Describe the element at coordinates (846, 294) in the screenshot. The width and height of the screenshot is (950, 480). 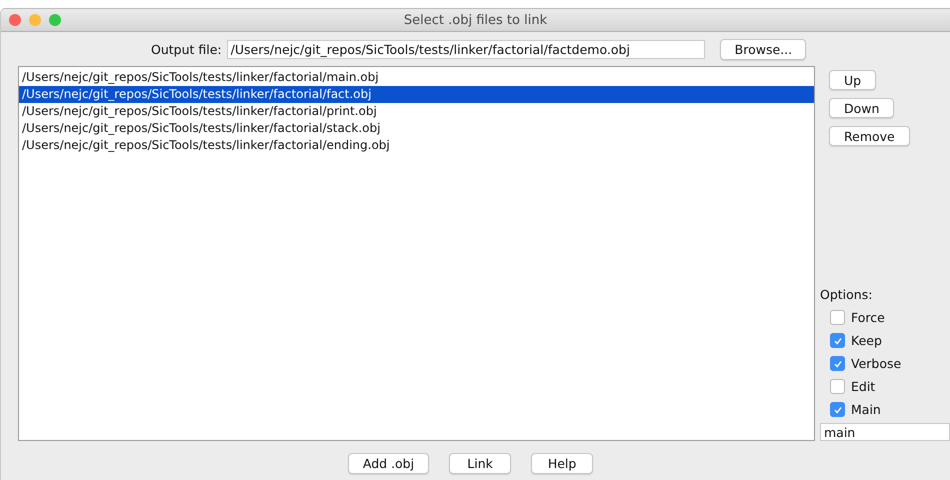
I see `options-label: Options:` at that location.